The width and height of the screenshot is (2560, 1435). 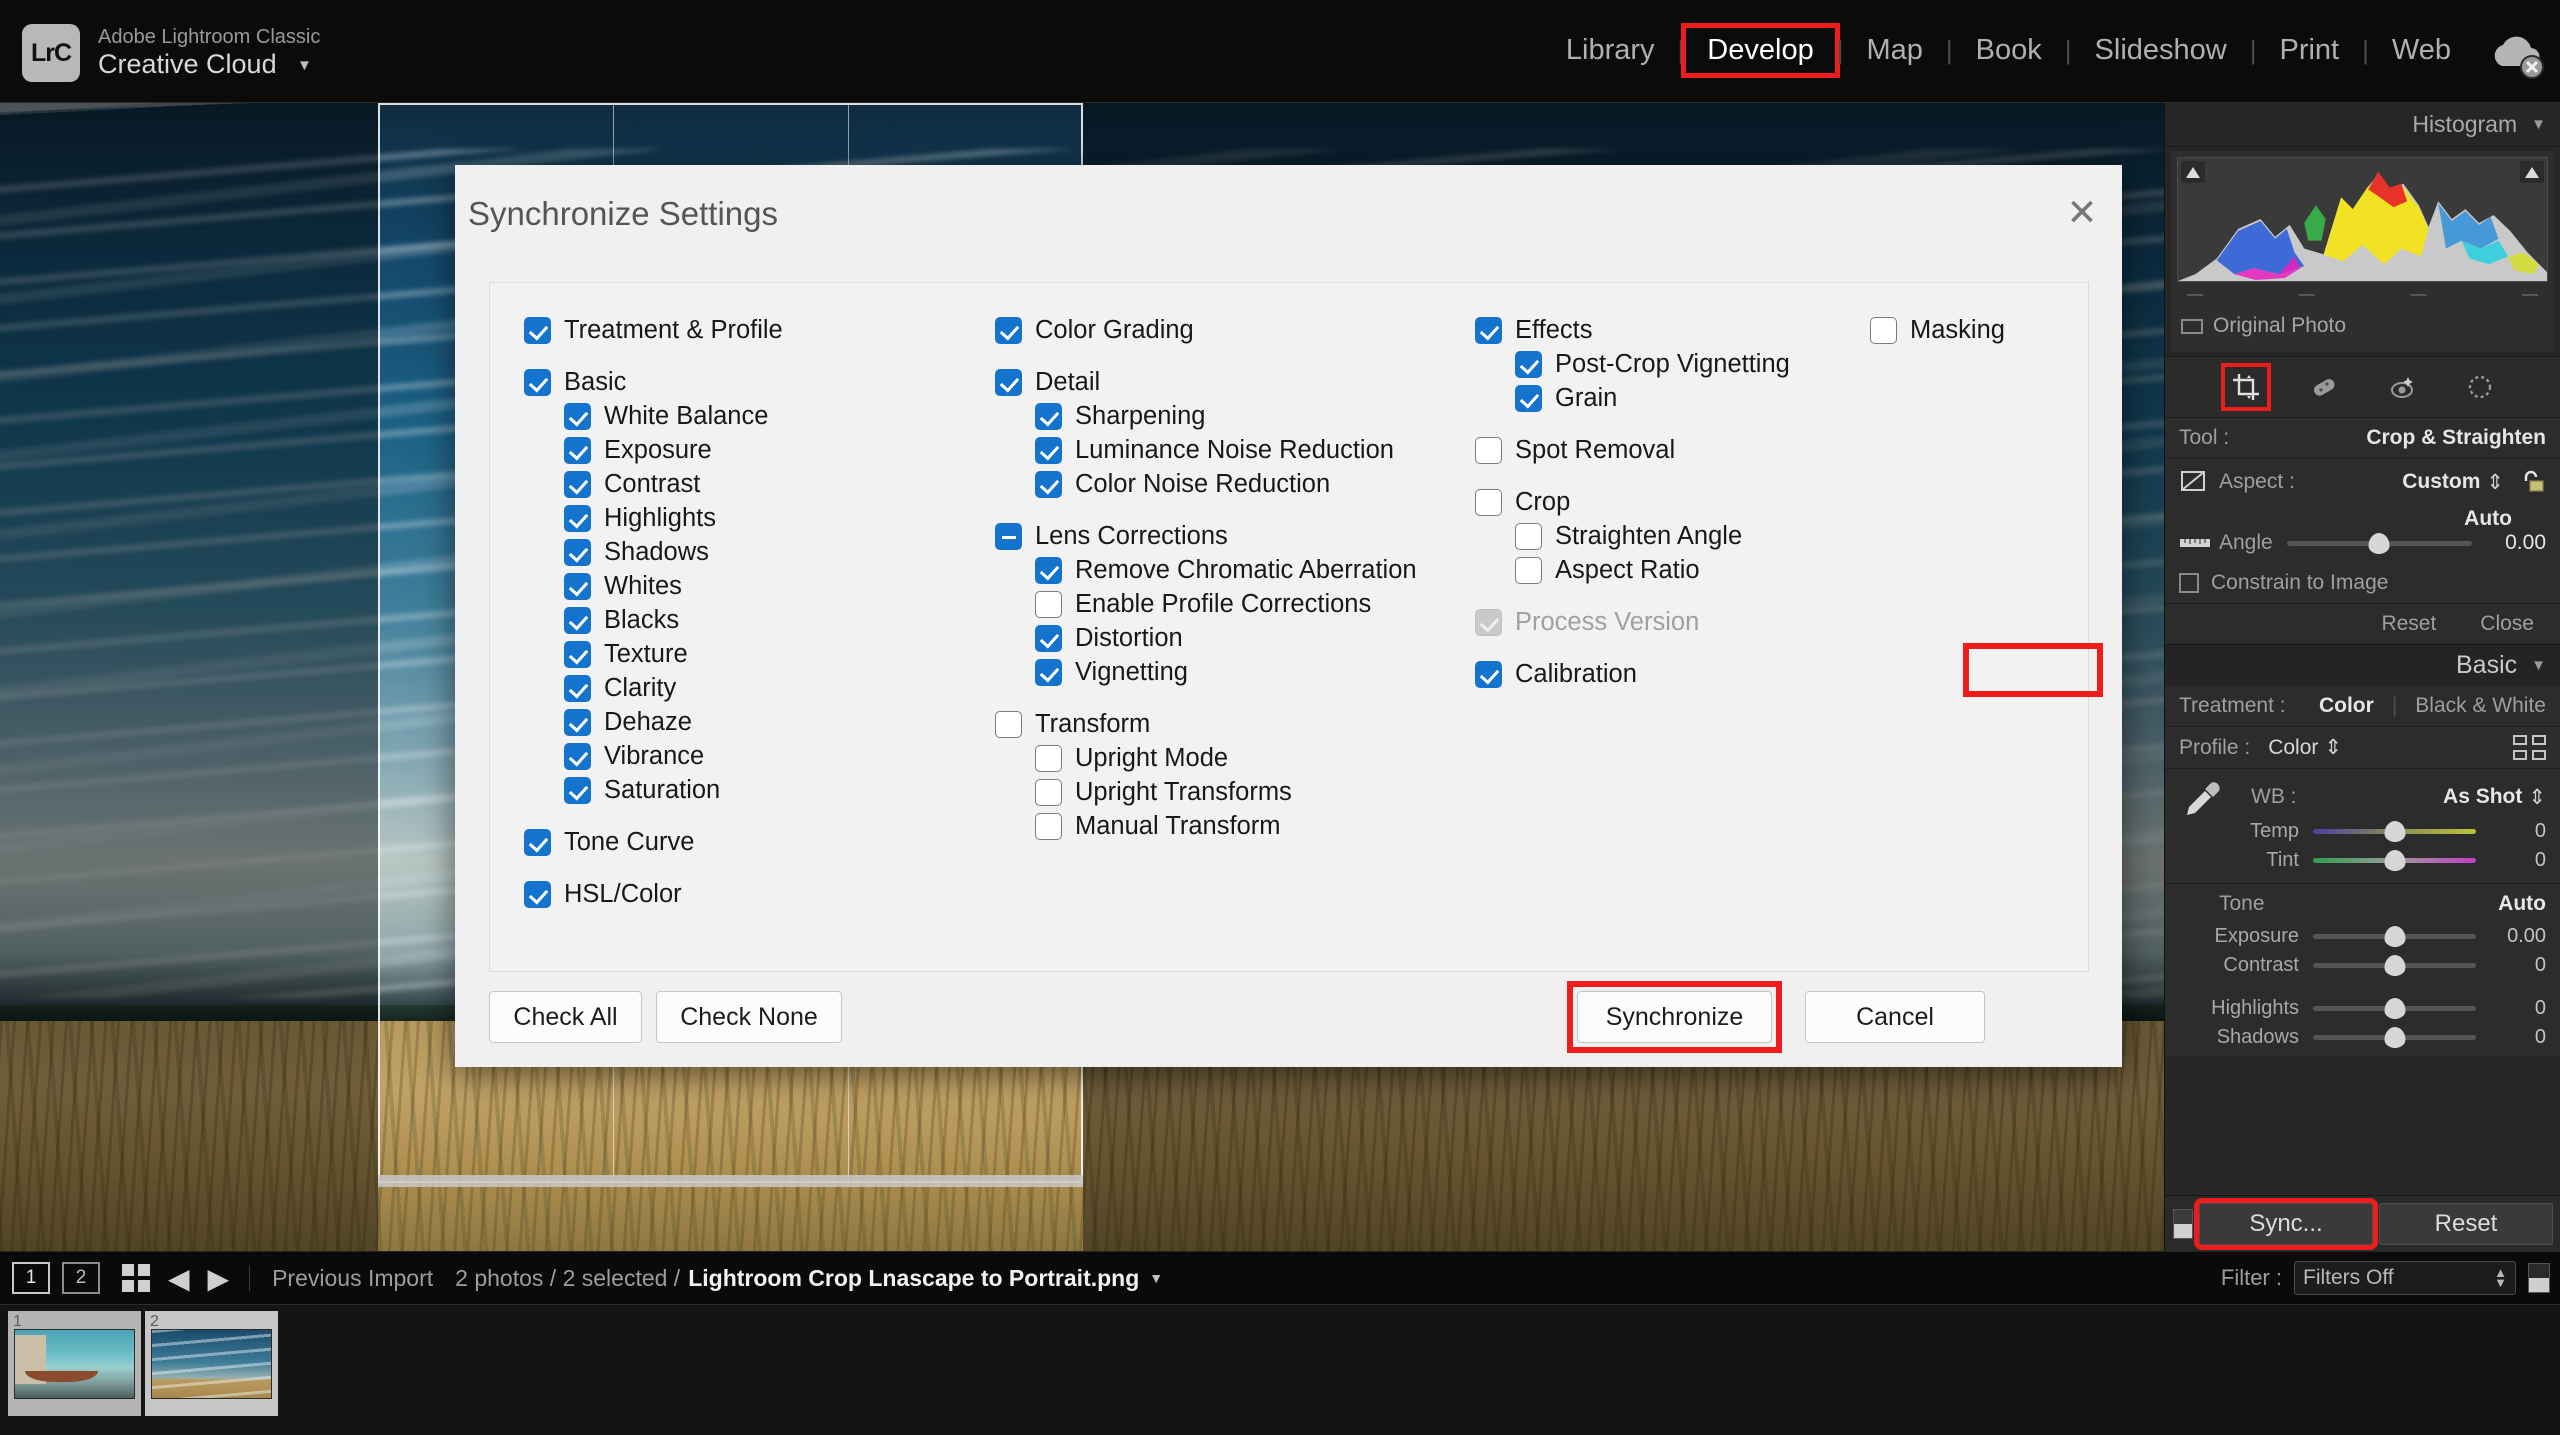 What do you see at coordinates (1665, 398) in the screenshot?
I see `sync-option-grain: Grain` at bounding box center [1665, 398].